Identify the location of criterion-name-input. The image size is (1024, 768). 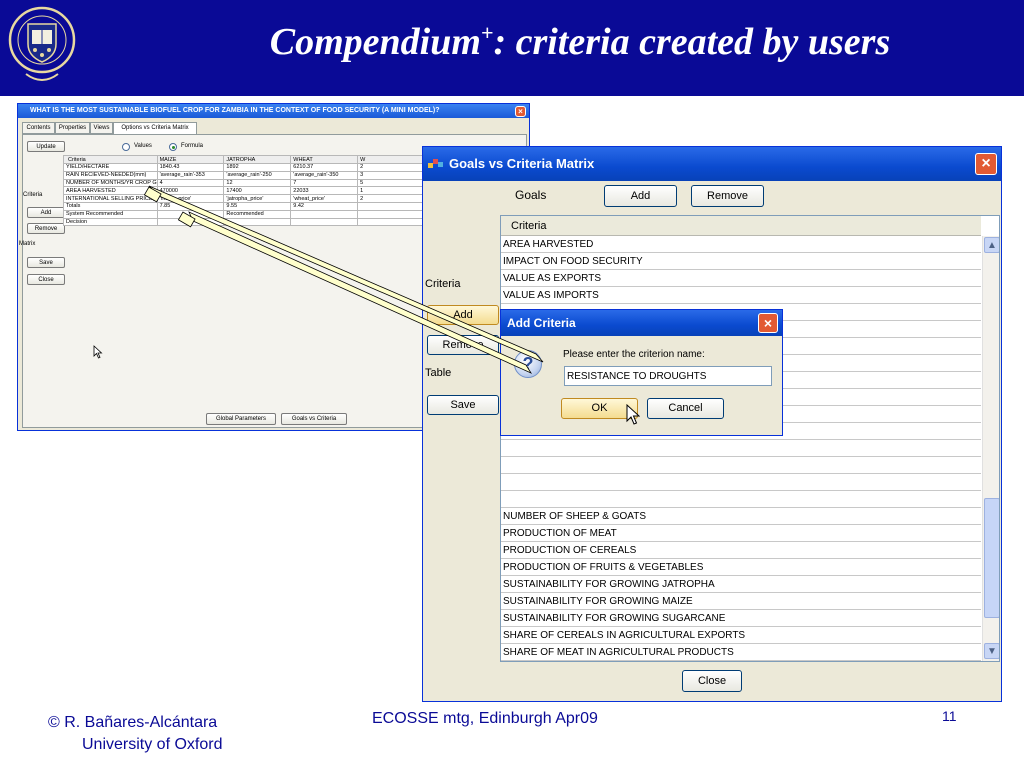
(668, 376).